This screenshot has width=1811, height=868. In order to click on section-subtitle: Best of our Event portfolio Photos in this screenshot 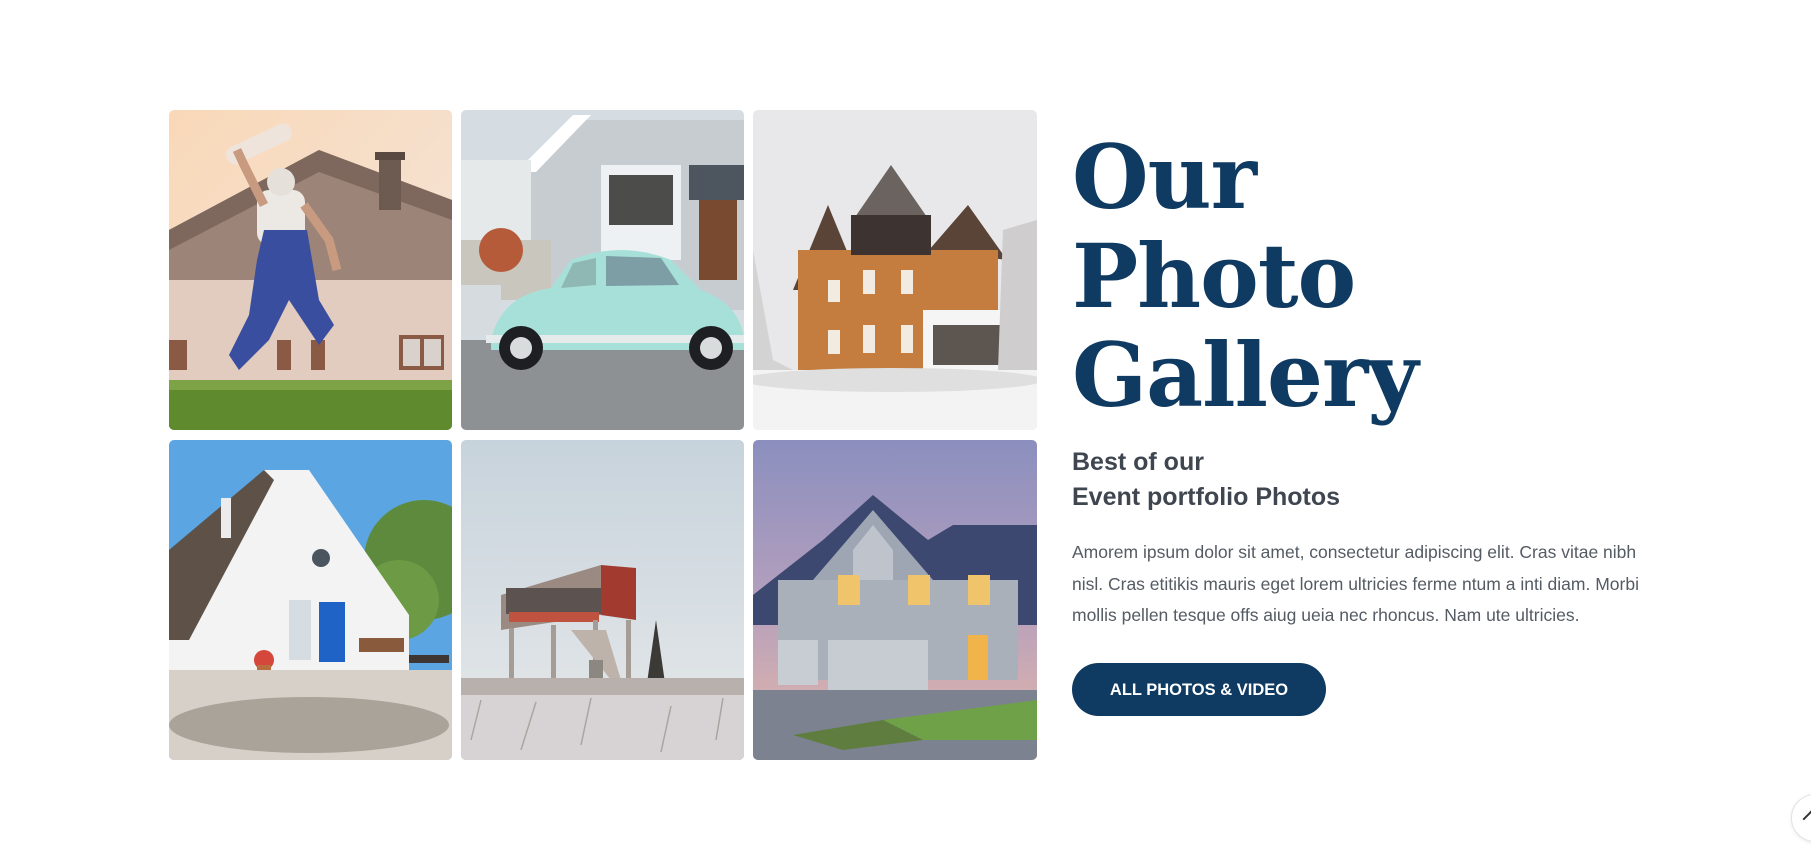, I will do `click(1357, 480)`.